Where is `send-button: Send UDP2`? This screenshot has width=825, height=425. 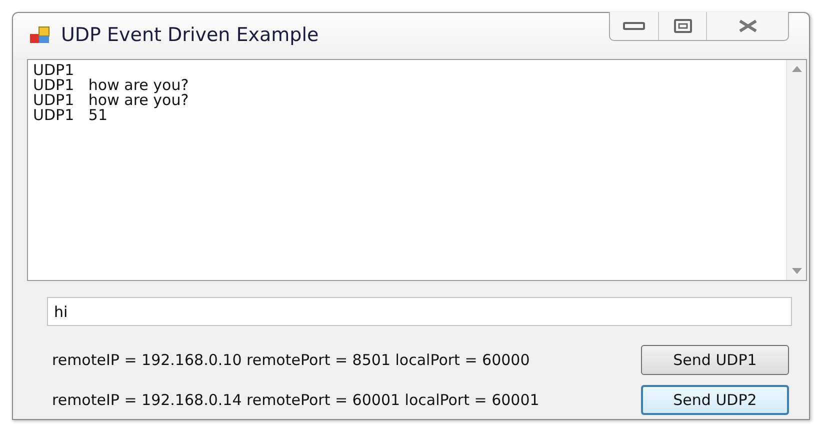 send-button: Send UDP2 is located at coordinates (715, 400).